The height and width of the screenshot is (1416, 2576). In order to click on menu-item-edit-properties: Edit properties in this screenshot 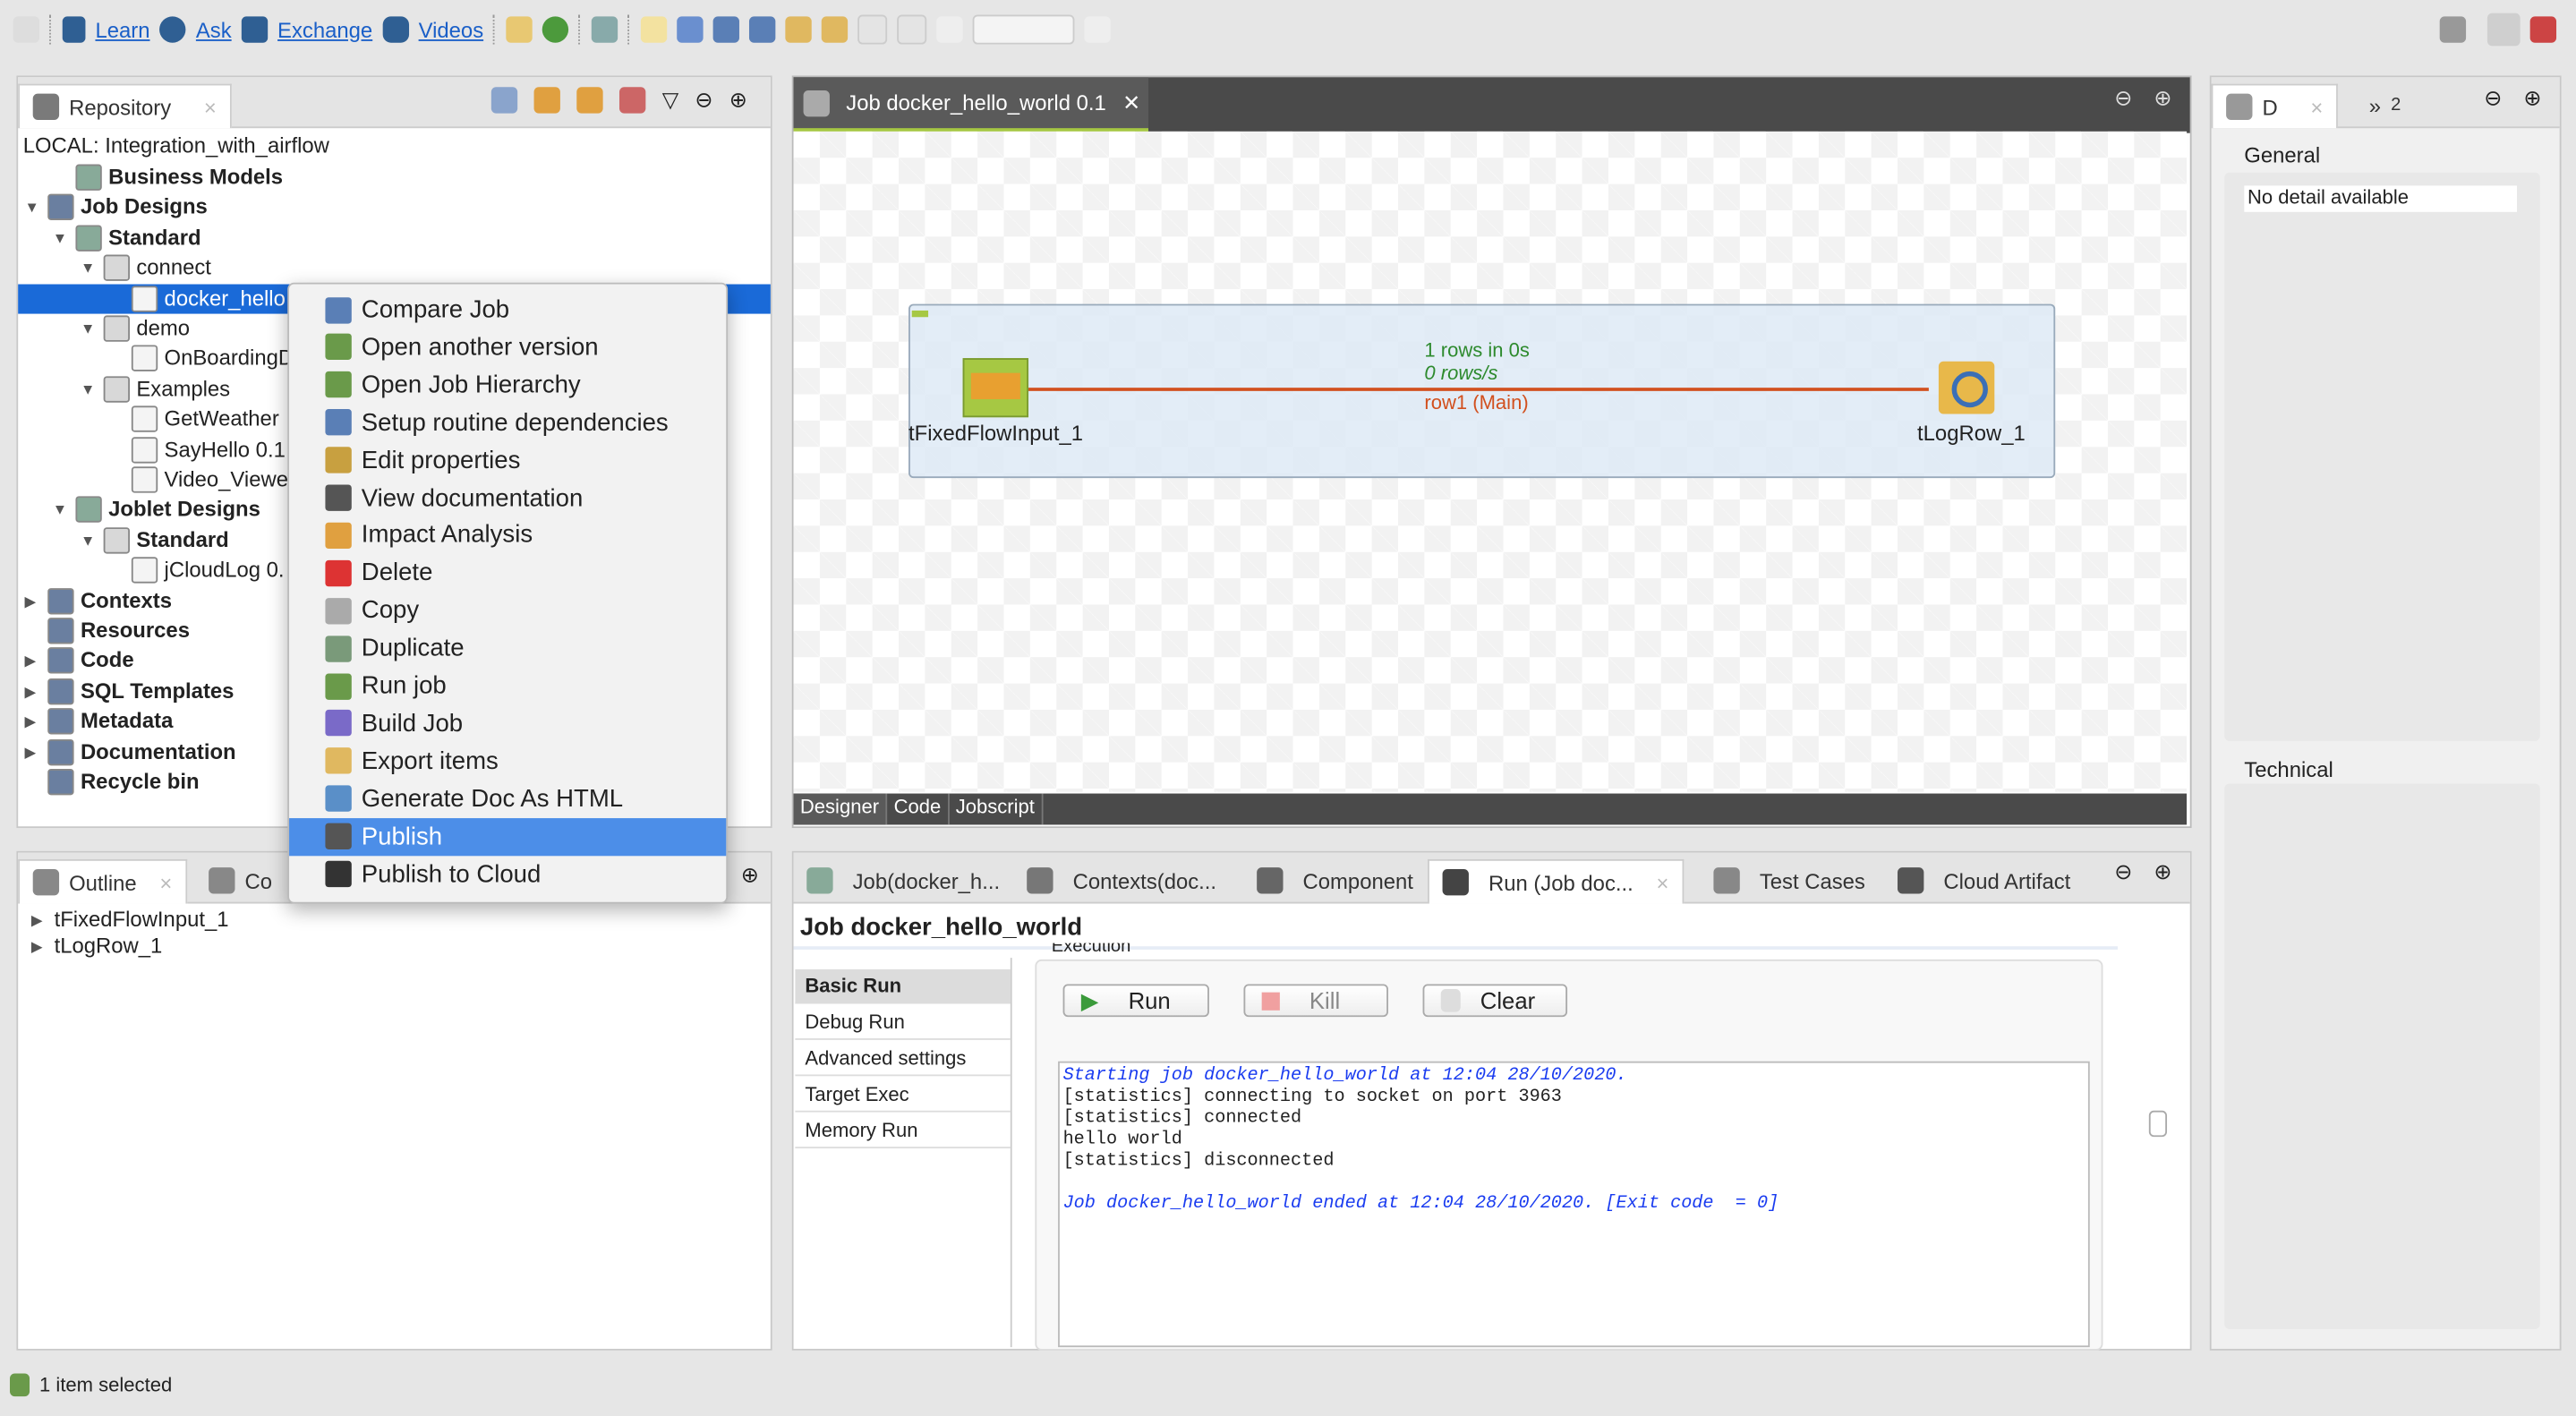, I will do `click(507, 460)`.